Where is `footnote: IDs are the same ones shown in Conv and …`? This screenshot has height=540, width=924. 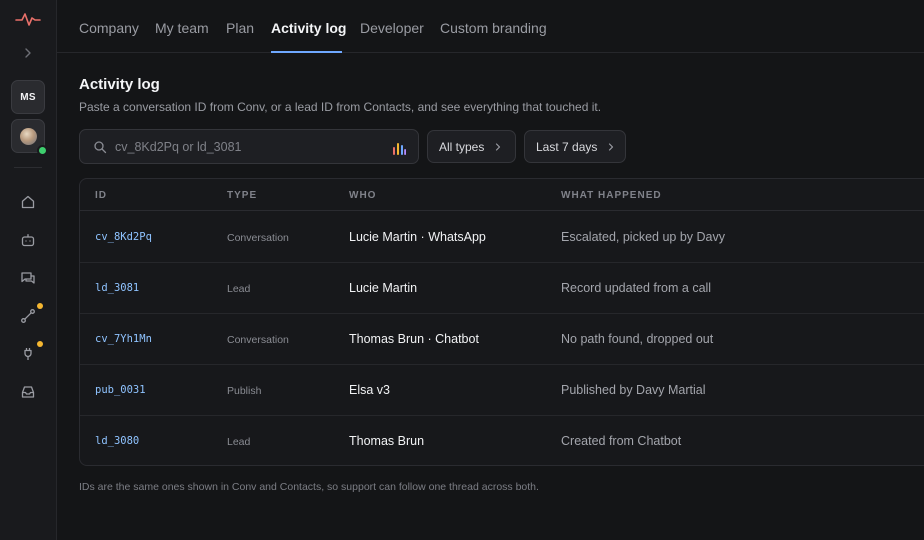
footnote: IDs are the same ones shown in Conv and … is located at coordinates (309, 487).